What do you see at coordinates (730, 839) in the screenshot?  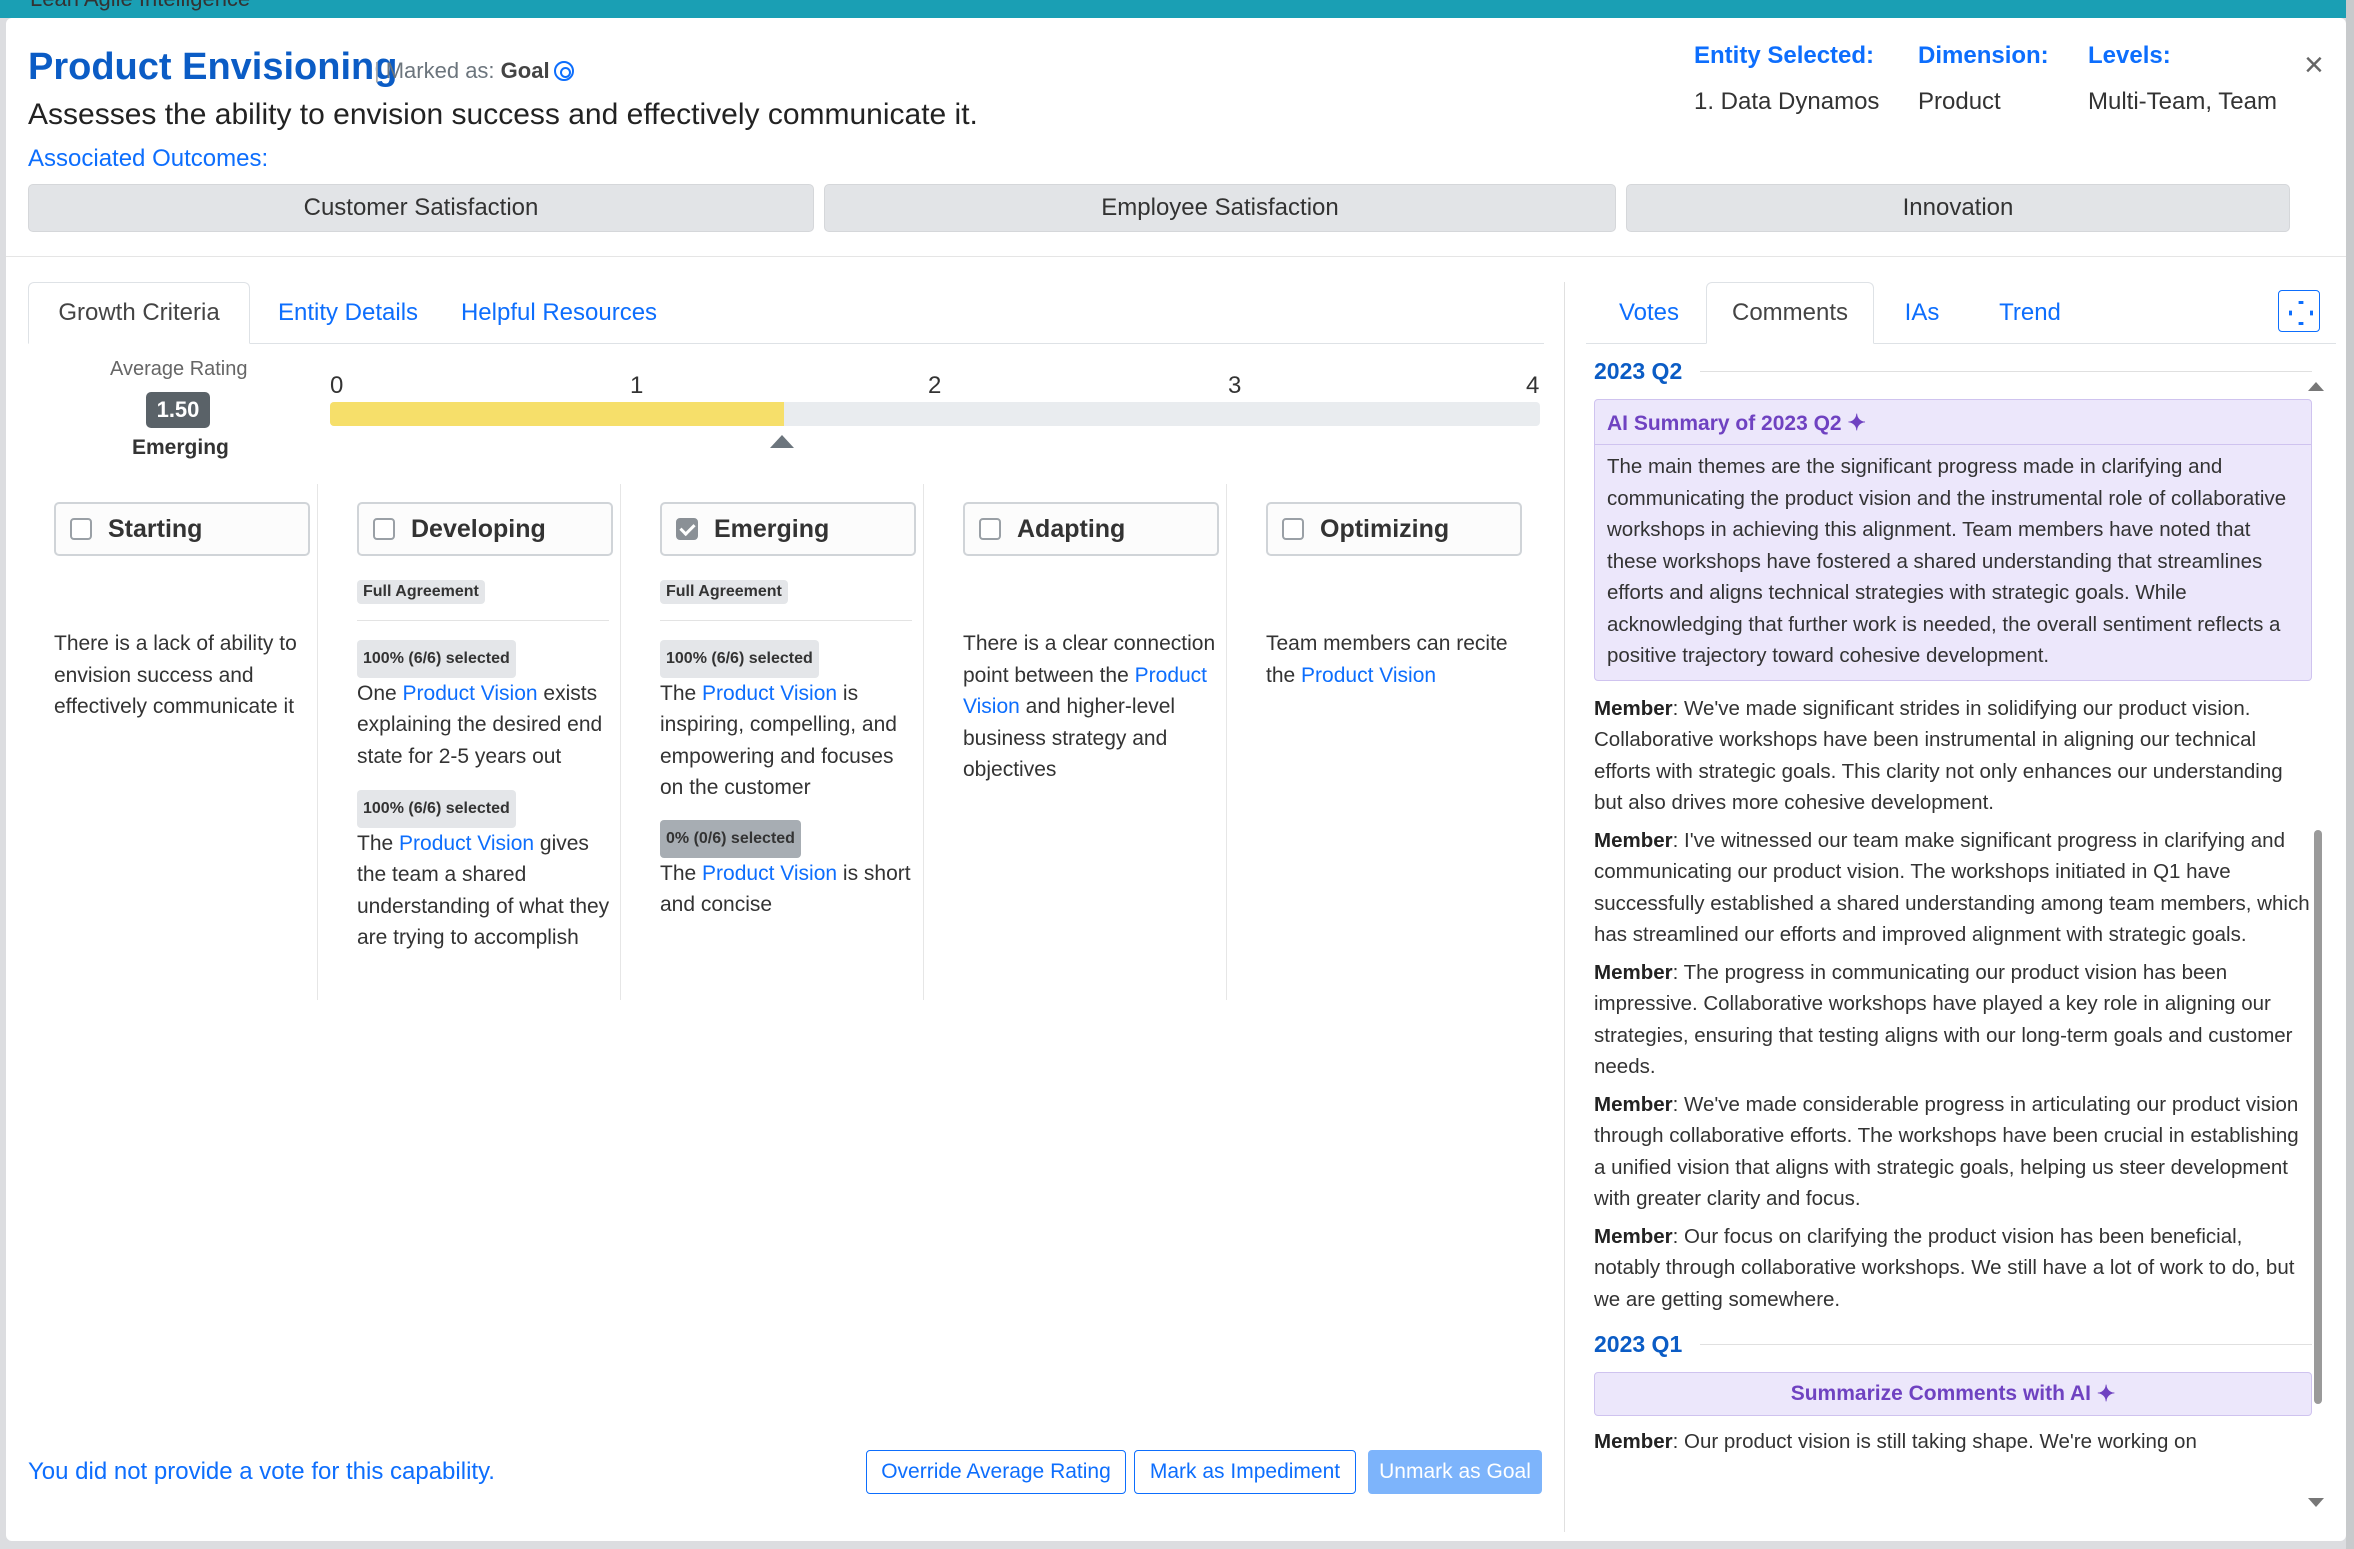 I see `selection-badge: 0% (0/6) selected` at bounding box center [730, 839].